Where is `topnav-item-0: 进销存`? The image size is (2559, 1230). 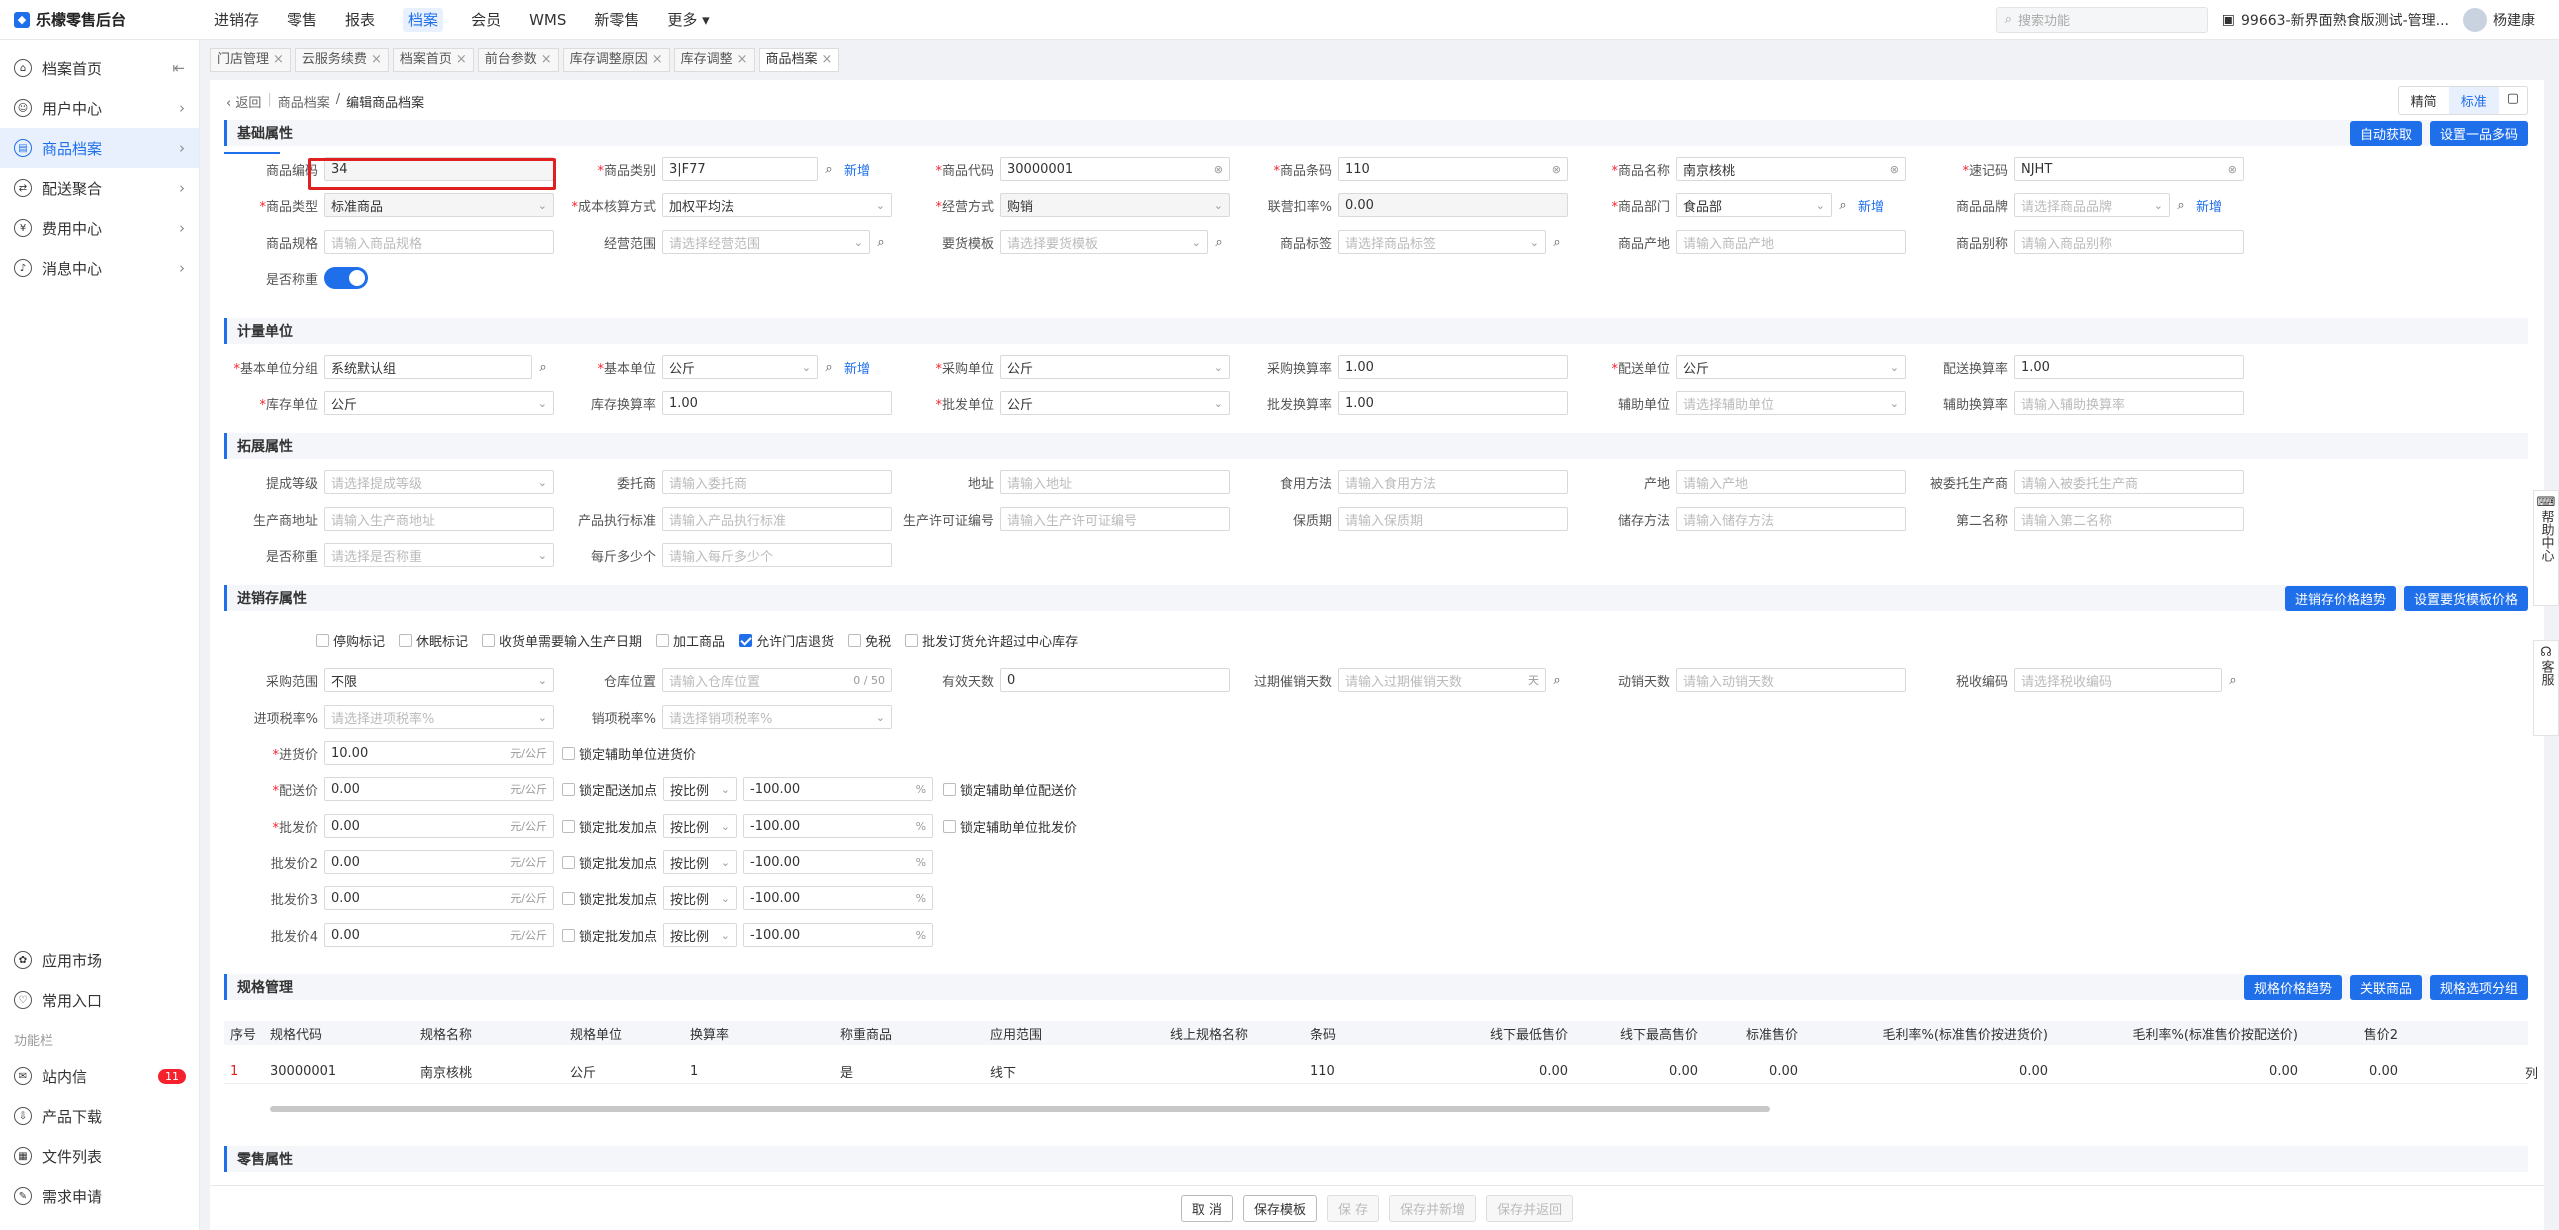 topnav-item-0: 进销存 is located at coordinates (236, 20).